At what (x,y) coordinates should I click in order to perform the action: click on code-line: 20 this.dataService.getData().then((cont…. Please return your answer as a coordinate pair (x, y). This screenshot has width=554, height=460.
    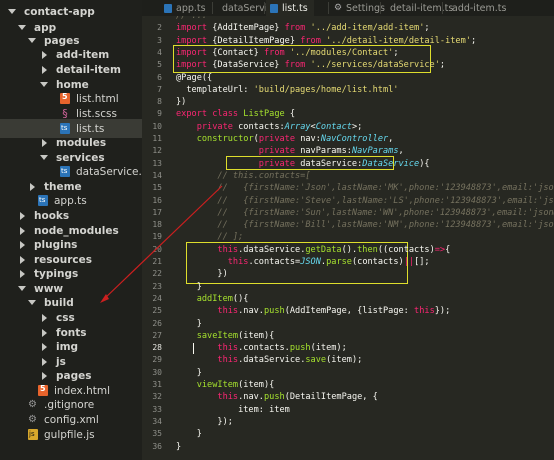
    Looking at the image, I should click on (348, 250).